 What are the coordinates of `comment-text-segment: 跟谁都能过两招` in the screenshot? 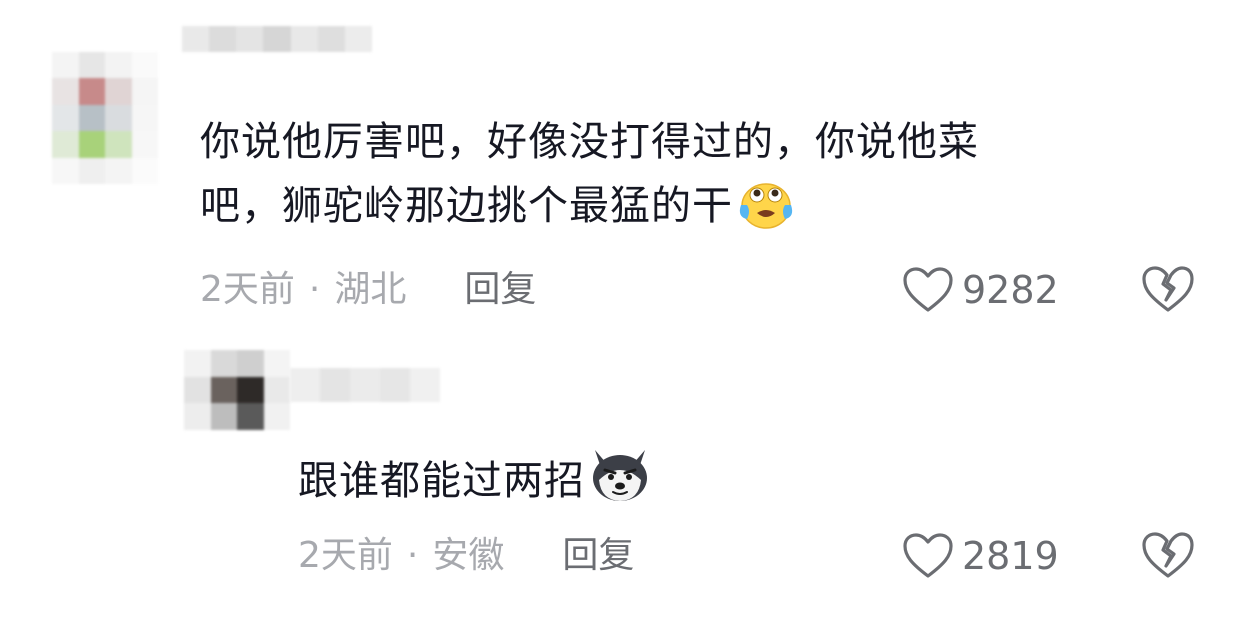 It's located at (441, 481).